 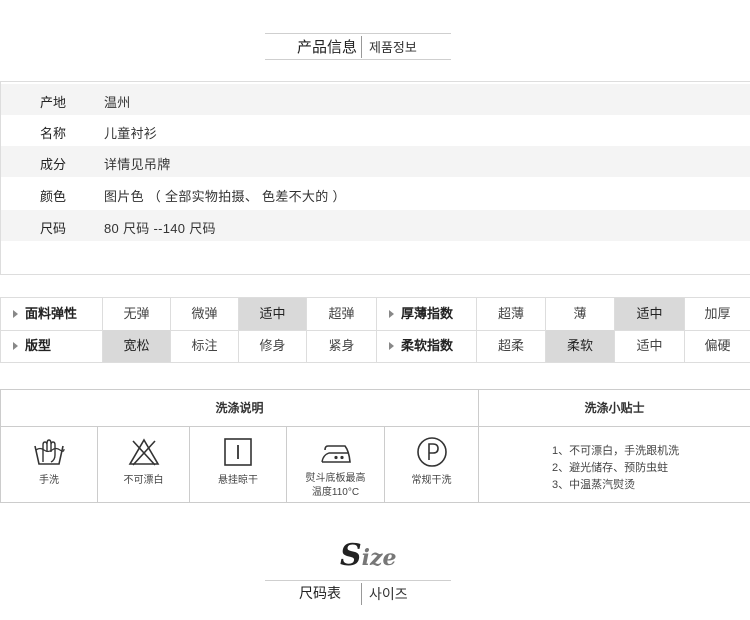 What do you see at coordinates (393, 47) in the screenshot?
I see `product-info-title-kr: 제품정보` at bounding box center [393, 47].